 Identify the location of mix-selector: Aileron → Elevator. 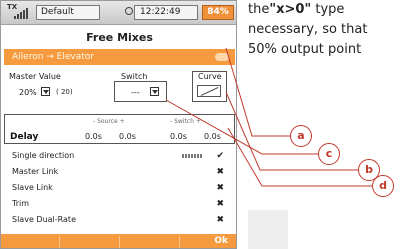
(119, 57).